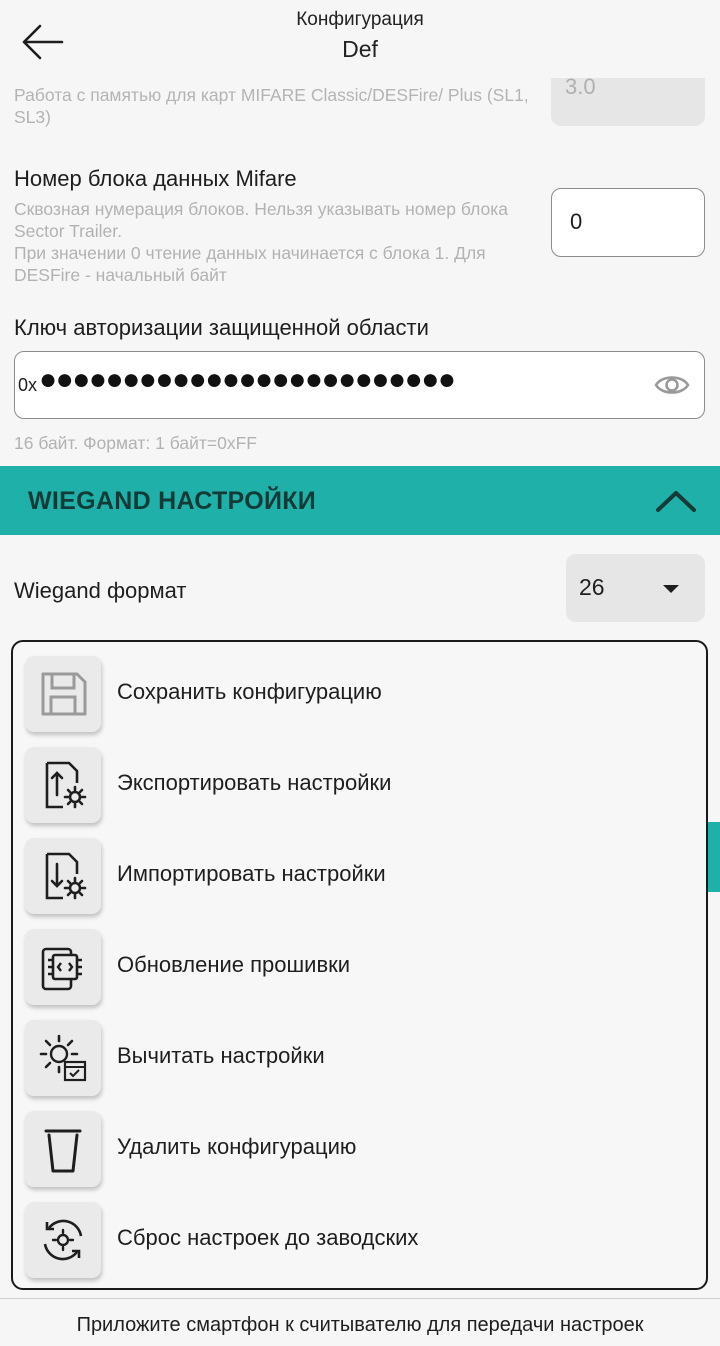 Image resolution: width=720 pixels, height=1346 pixels. Describe the element at coordinates (63, 1240) in the screenshot. I see `factory-reset-icon` at that location.